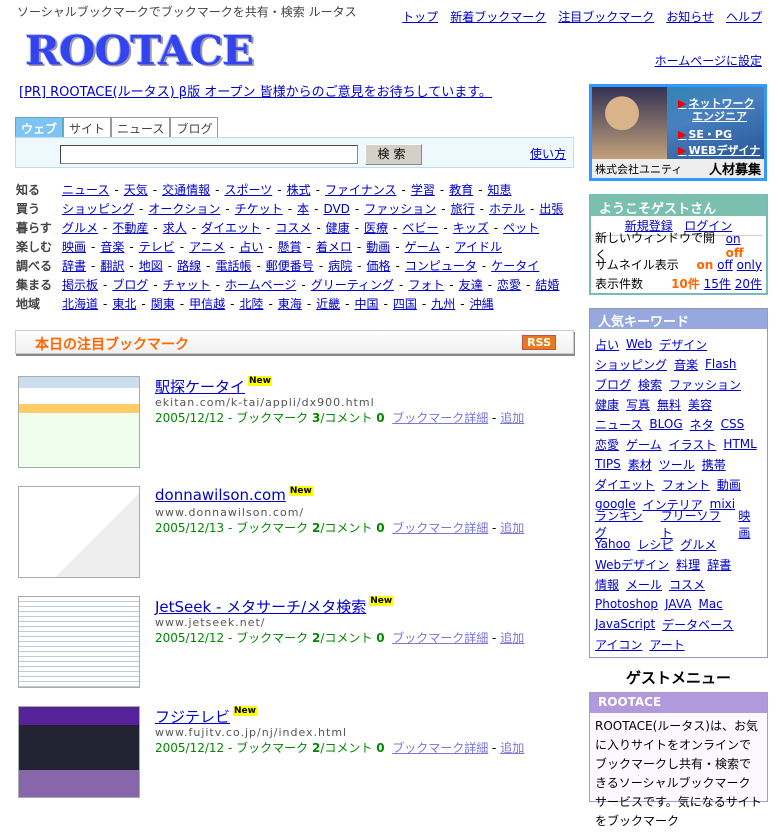  Describe the element at coordinates (607, 344) in the screenshot. I see `keyword-link: 占い` at that location.